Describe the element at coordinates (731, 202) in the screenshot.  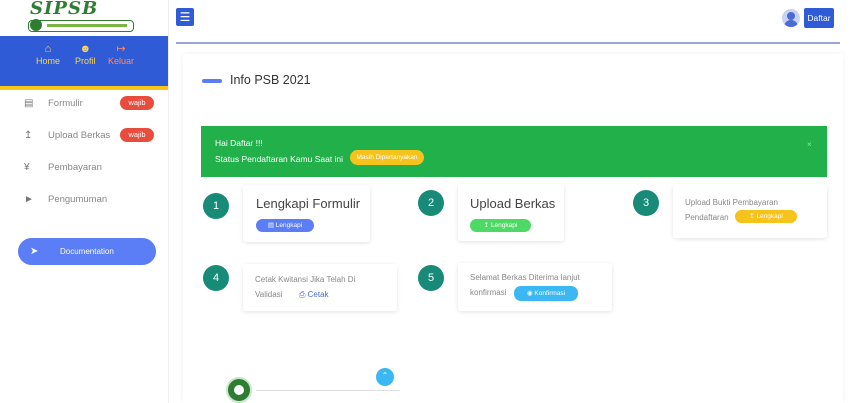
I see `step-text-line: Upload Bukti Pembayaran` at that location.